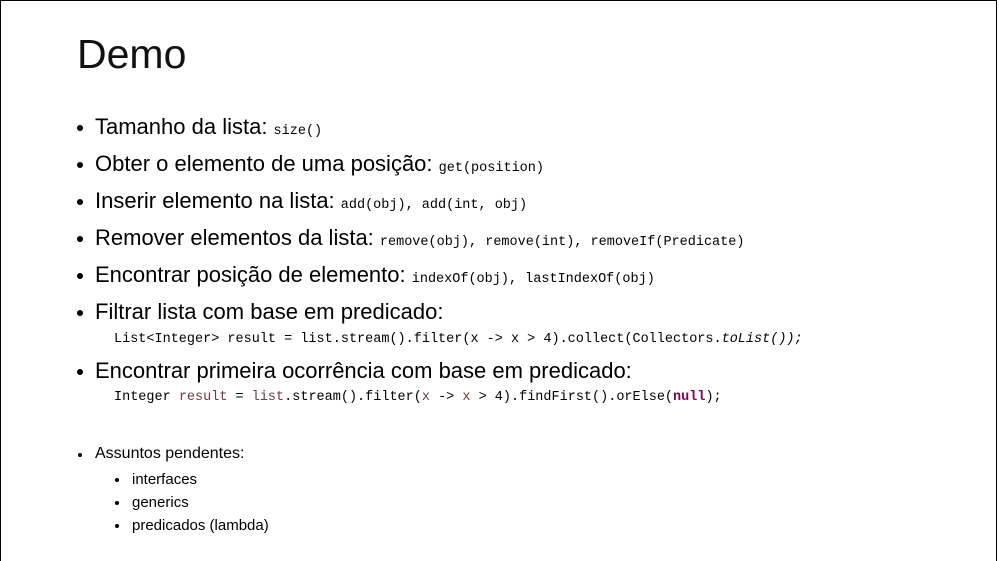 The width and height of the screenshot is (999, 561). I want to click on code-text: > 4).findFirst().orElse(, so click(572, 397).